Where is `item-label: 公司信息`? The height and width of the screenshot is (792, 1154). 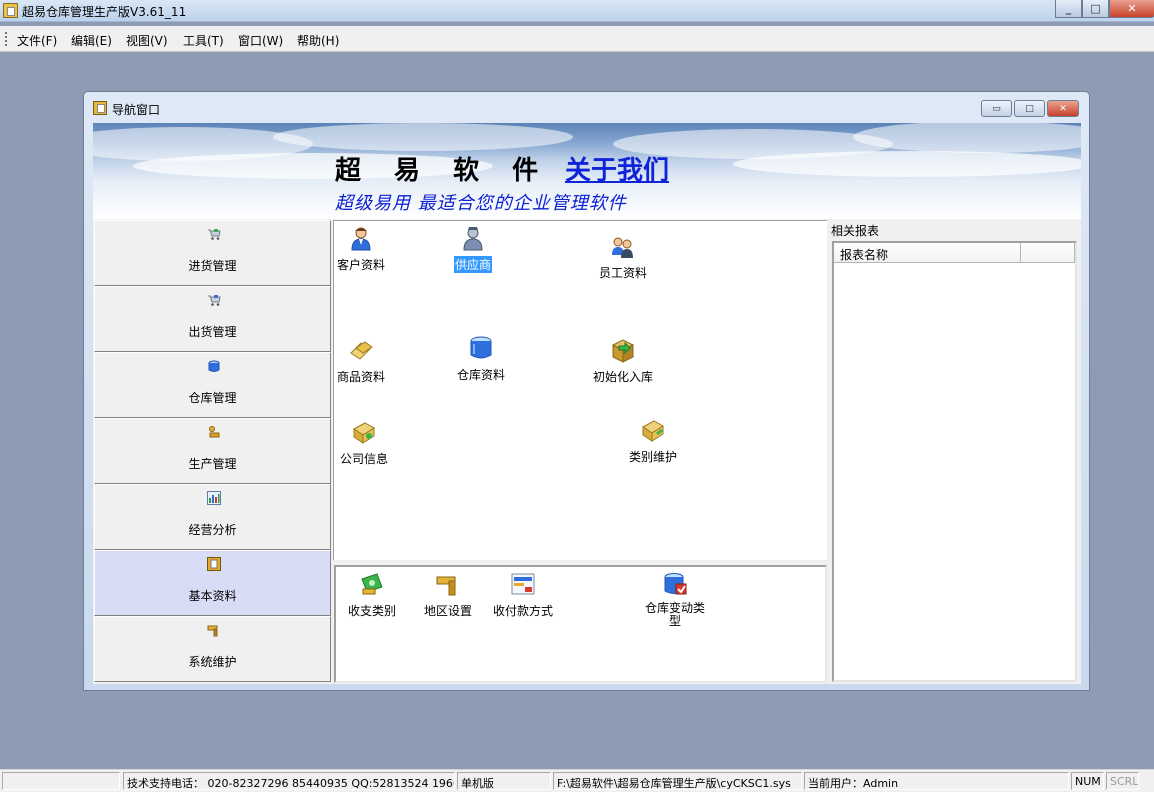 item-label: 公司信息 is located at coordinates (363, 459).